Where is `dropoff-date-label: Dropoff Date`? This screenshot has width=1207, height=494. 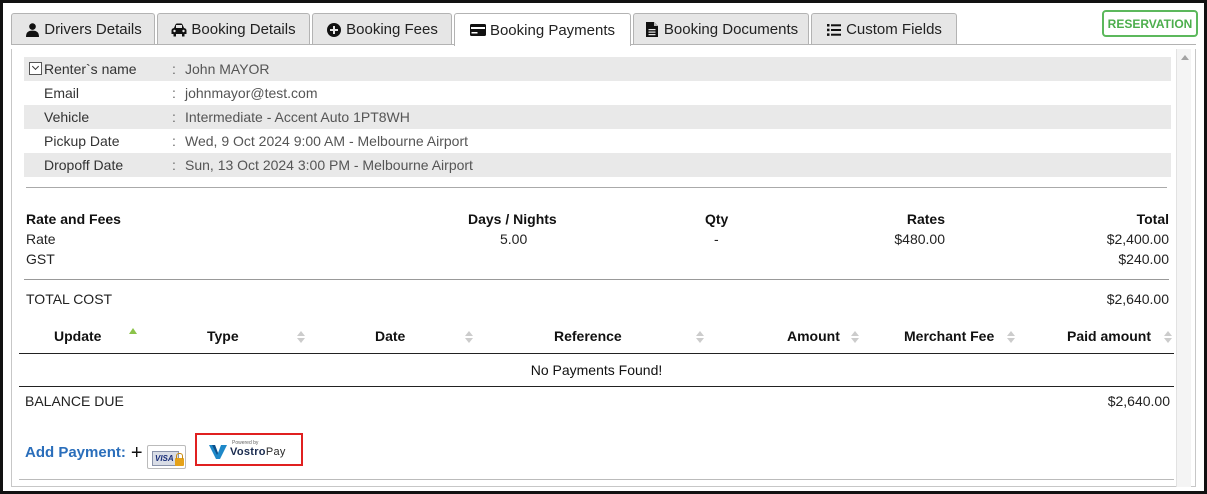 dropoff-date-label: Dropoff Date is located at coordinates (84, 165).